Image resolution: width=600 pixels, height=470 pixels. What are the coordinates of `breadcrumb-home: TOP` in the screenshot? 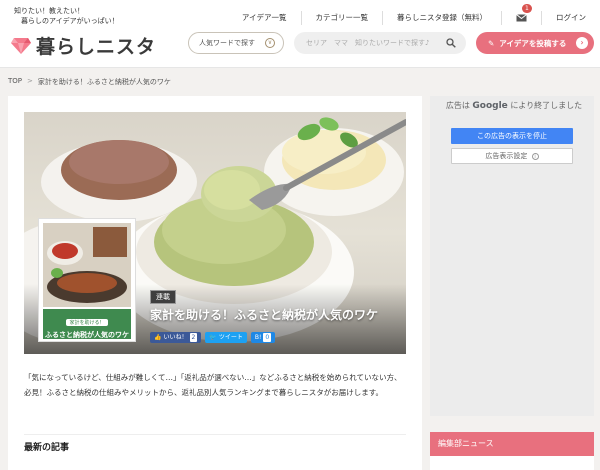 It's located at (15, 82).